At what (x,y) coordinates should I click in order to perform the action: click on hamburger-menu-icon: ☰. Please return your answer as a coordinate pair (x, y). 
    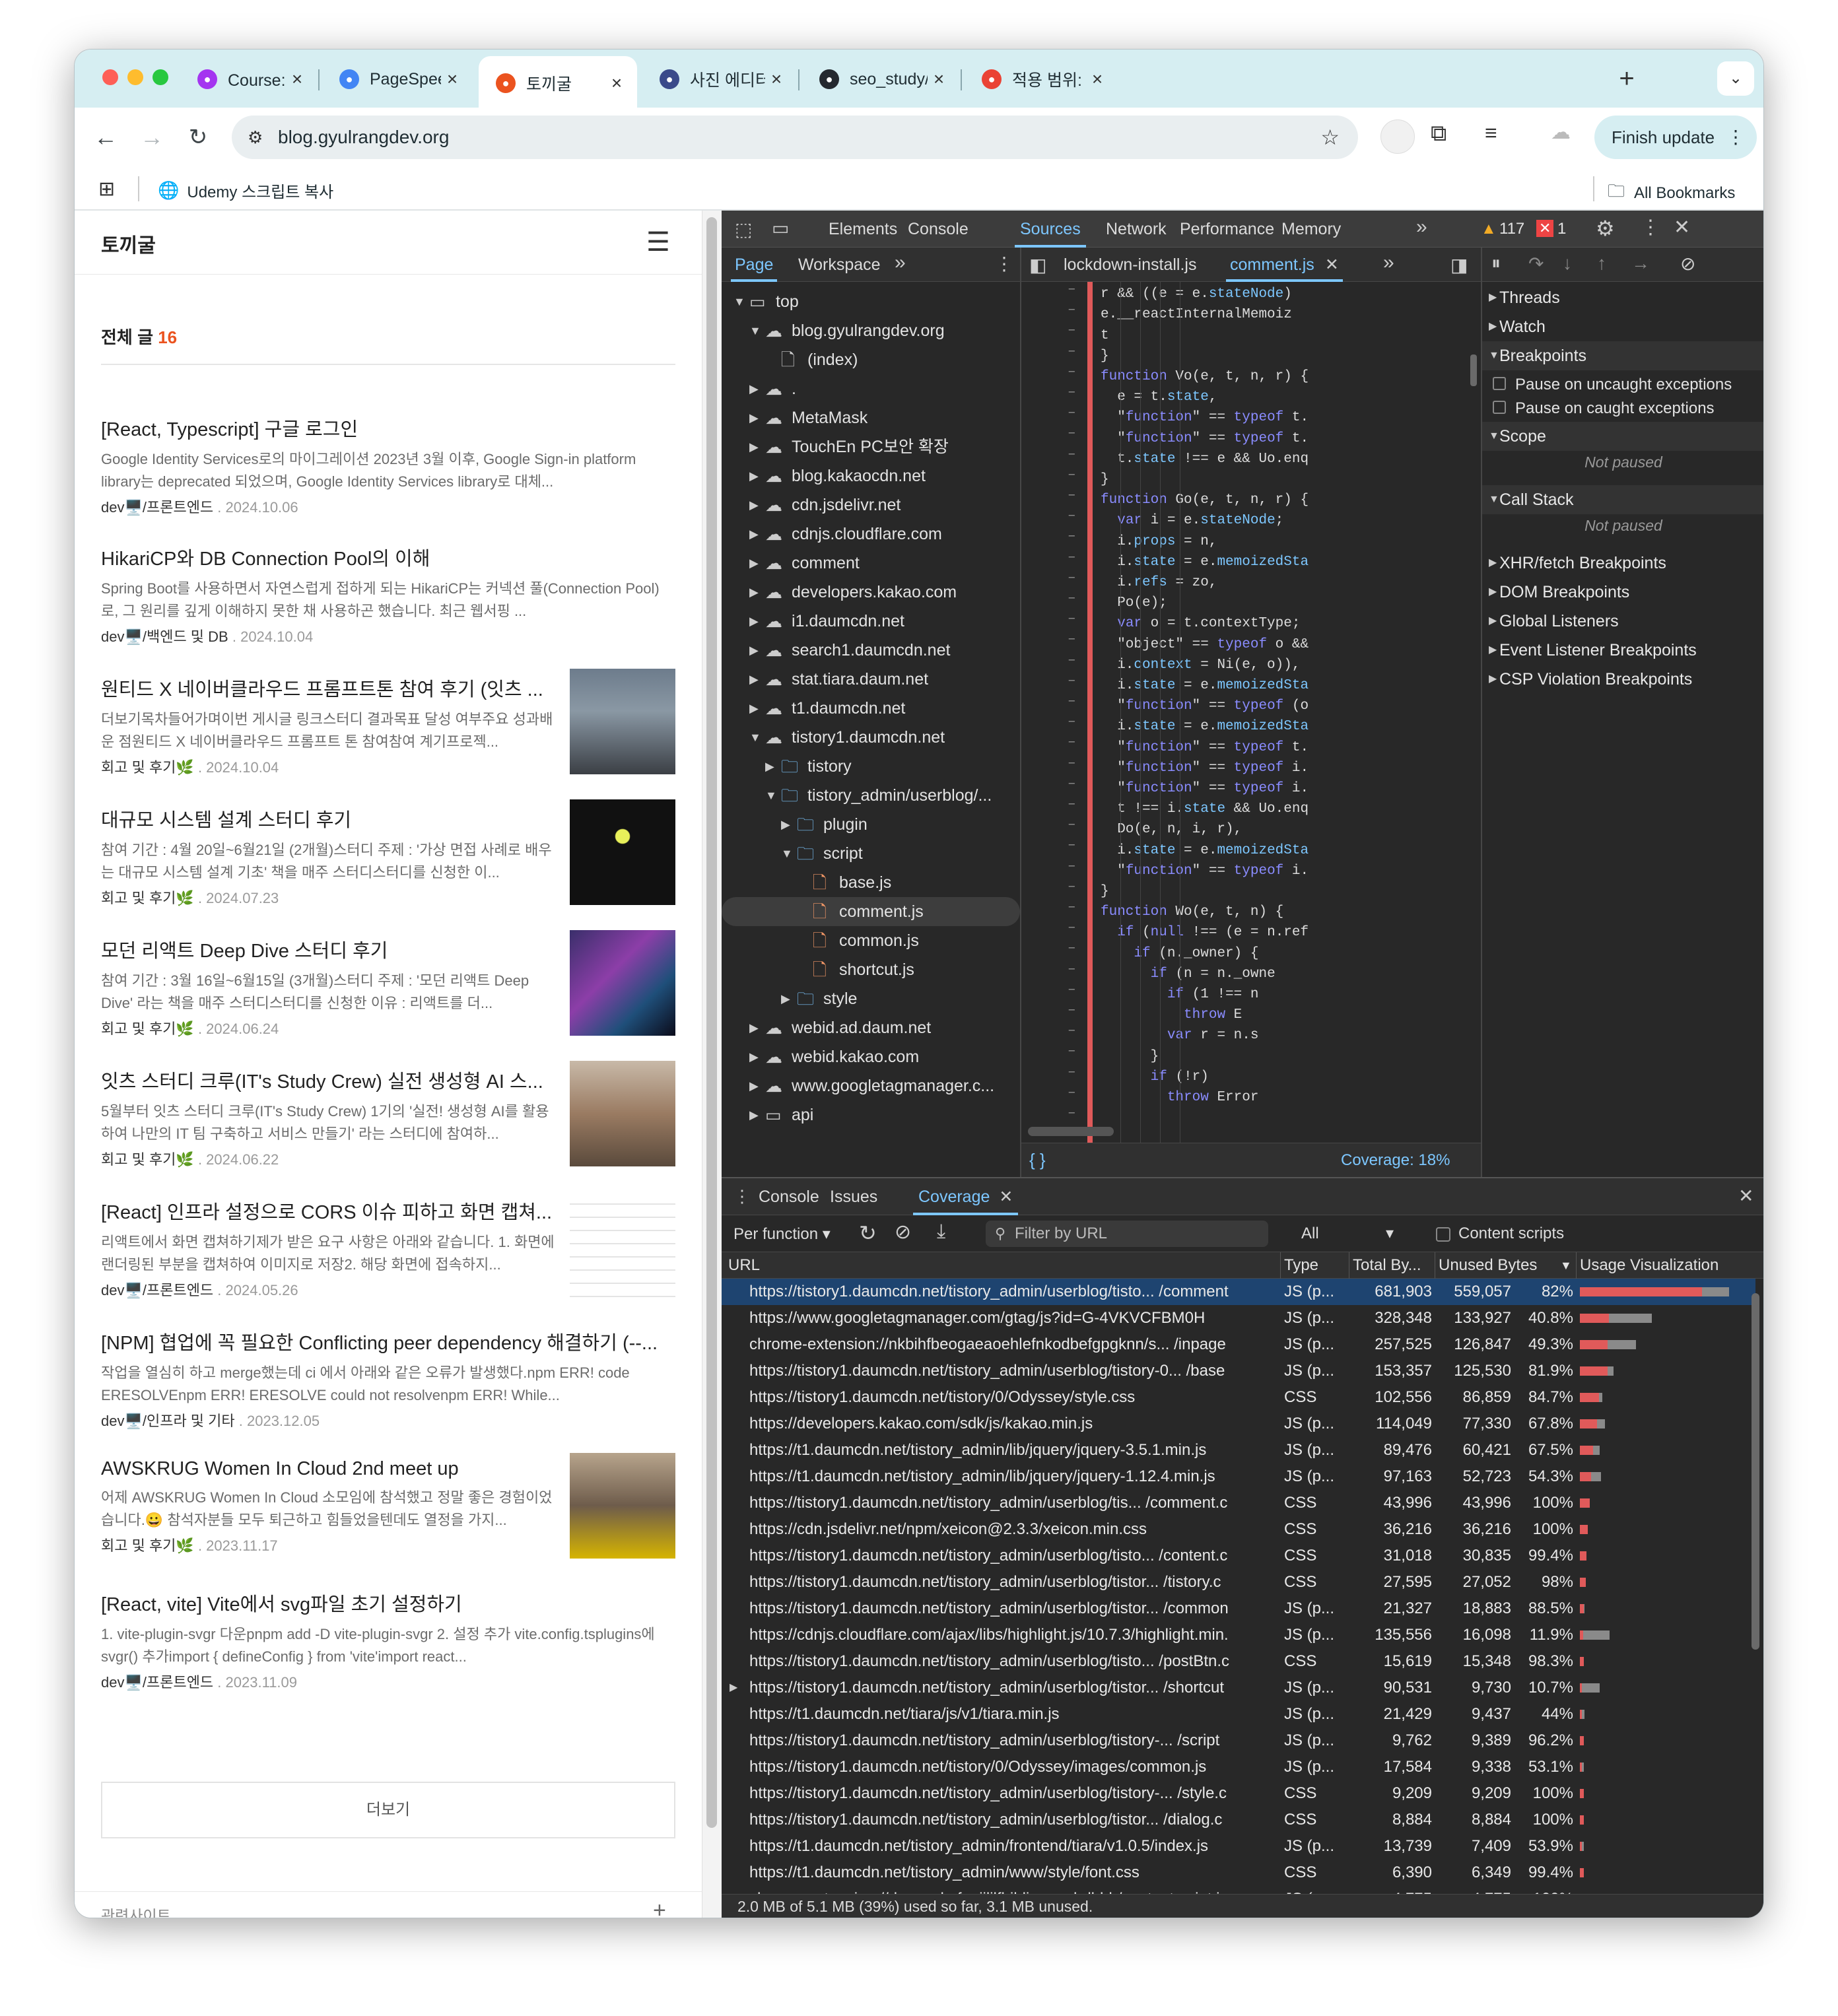
    Looking at the image, I should click on (658, 242).